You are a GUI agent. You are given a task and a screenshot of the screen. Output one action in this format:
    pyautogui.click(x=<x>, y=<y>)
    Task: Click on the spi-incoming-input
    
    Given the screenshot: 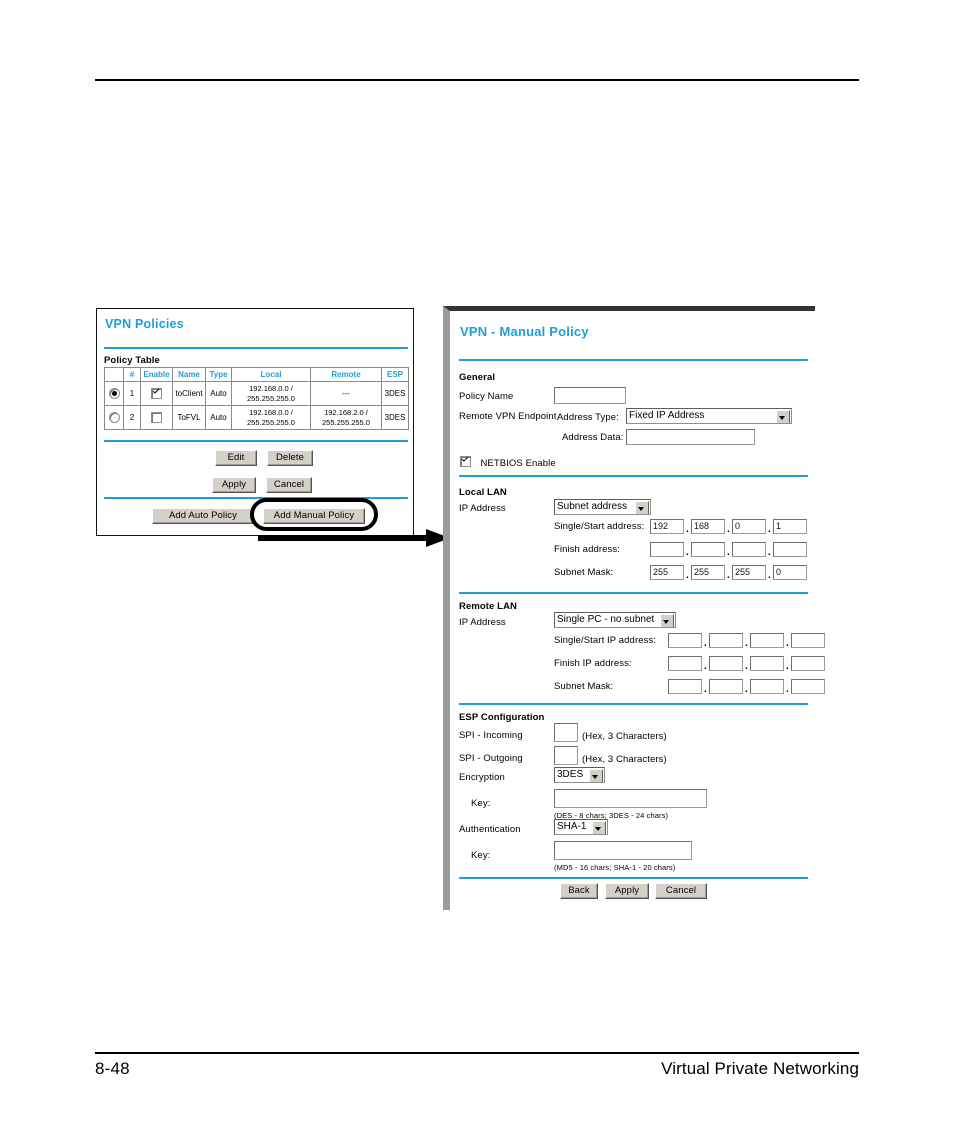 What is the action you would take?
    pyautogui.click(x=566, y=732)
    